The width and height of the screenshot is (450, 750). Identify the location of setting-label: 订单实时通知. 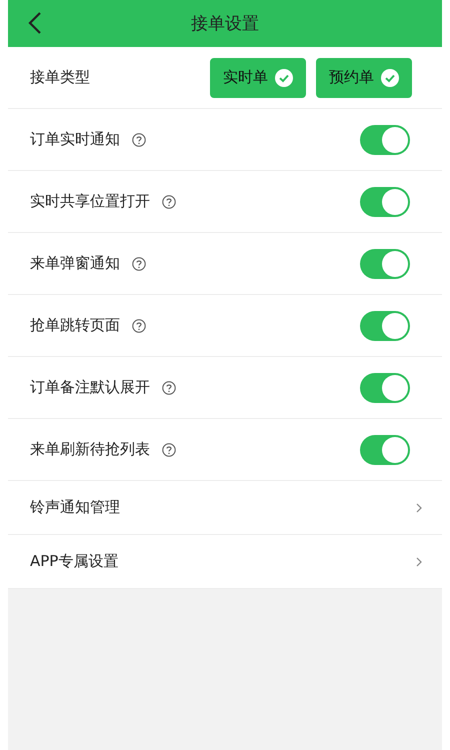
(75, 139).